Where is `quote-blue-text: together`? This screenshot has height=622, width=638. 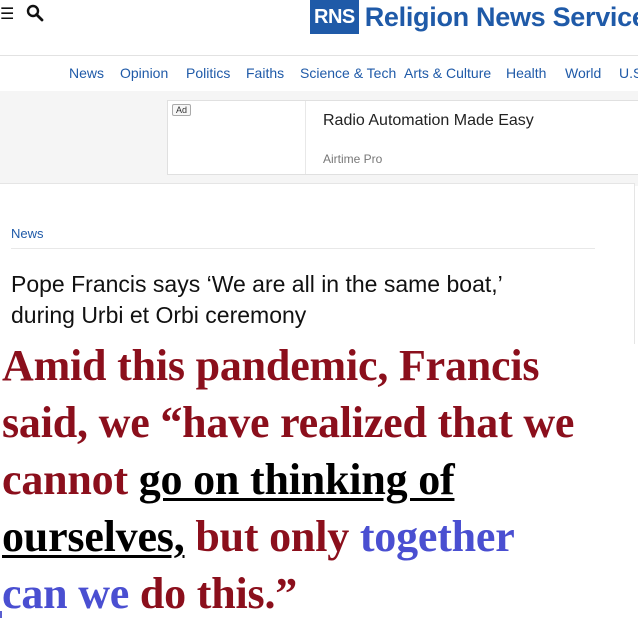
quote-blue-text: together is located at coordinates (437, 536).